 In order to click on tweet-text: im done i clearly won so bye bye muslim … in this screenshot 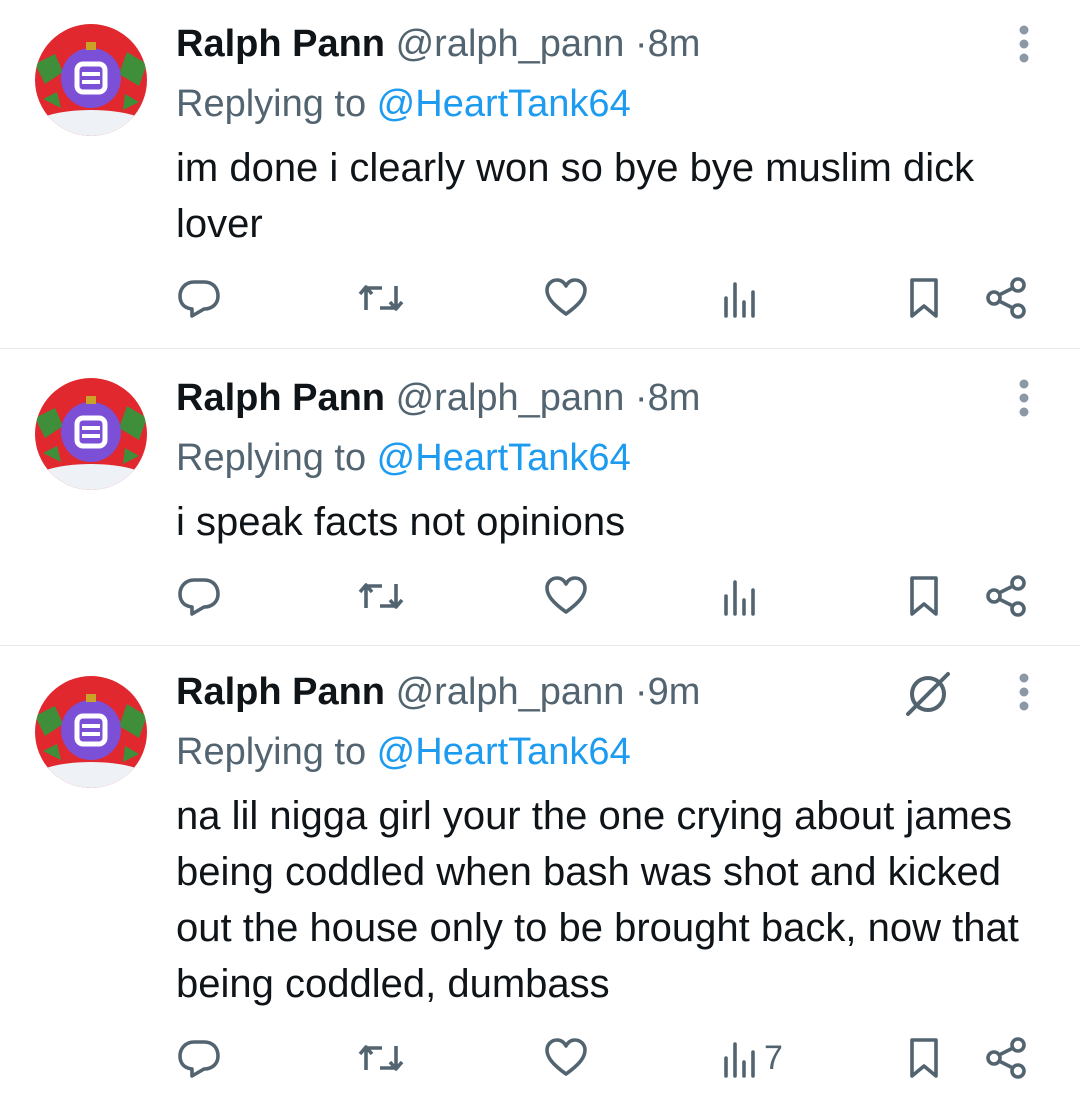, I will do `click(575, 196)`.